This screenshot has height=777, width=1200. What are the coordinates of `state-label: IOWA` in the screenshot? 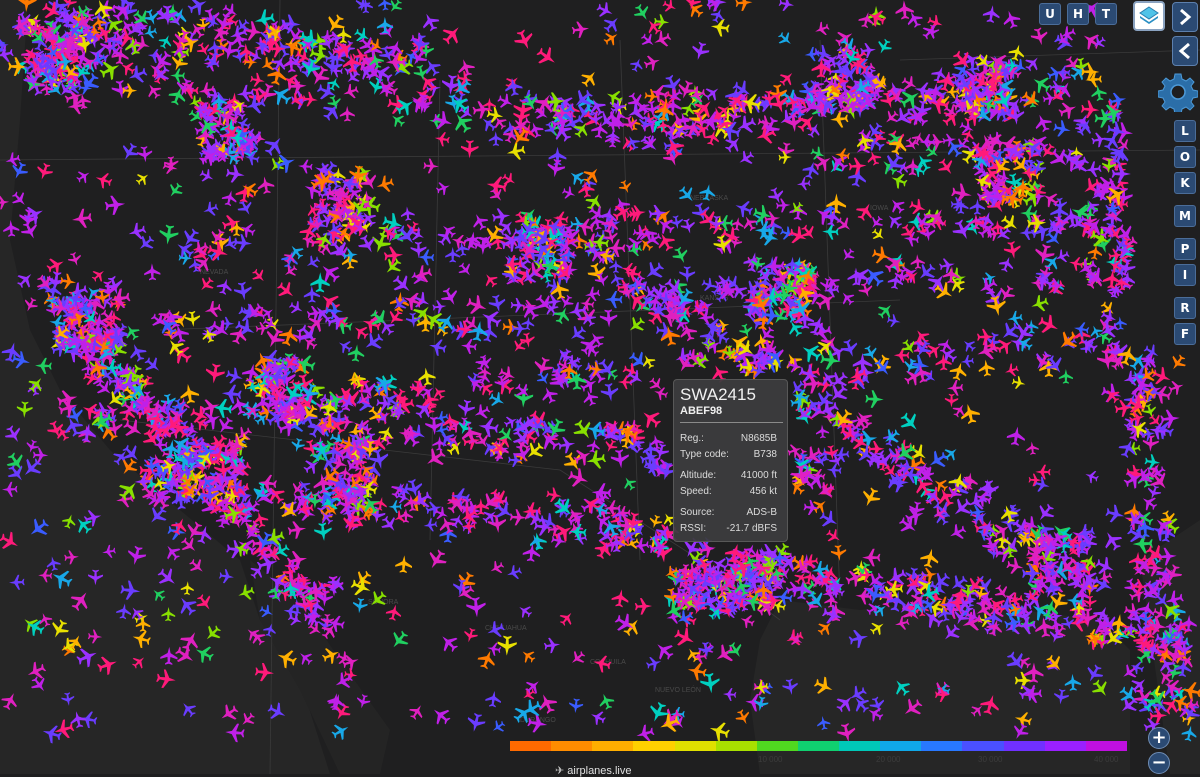 It's located at (879, 208).